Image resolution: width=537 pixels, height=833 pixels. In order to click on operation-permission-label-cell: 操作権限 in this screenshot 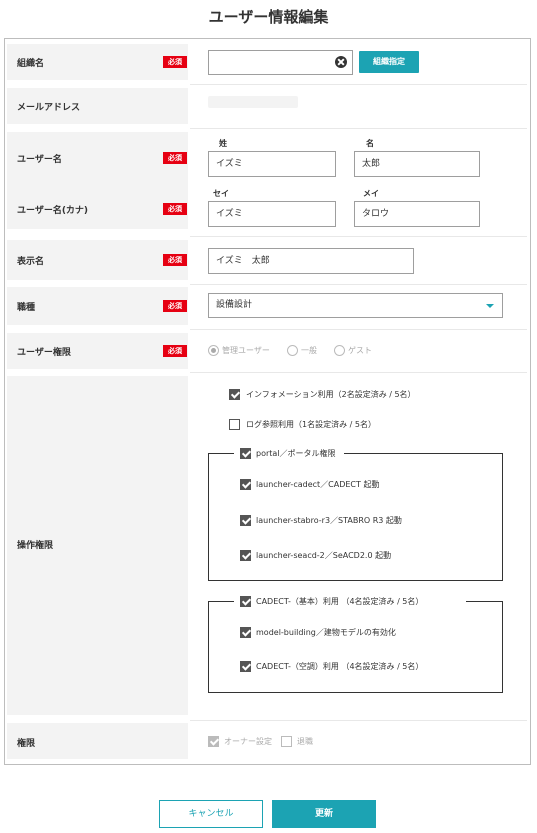, I will do `click(97, 545)`.